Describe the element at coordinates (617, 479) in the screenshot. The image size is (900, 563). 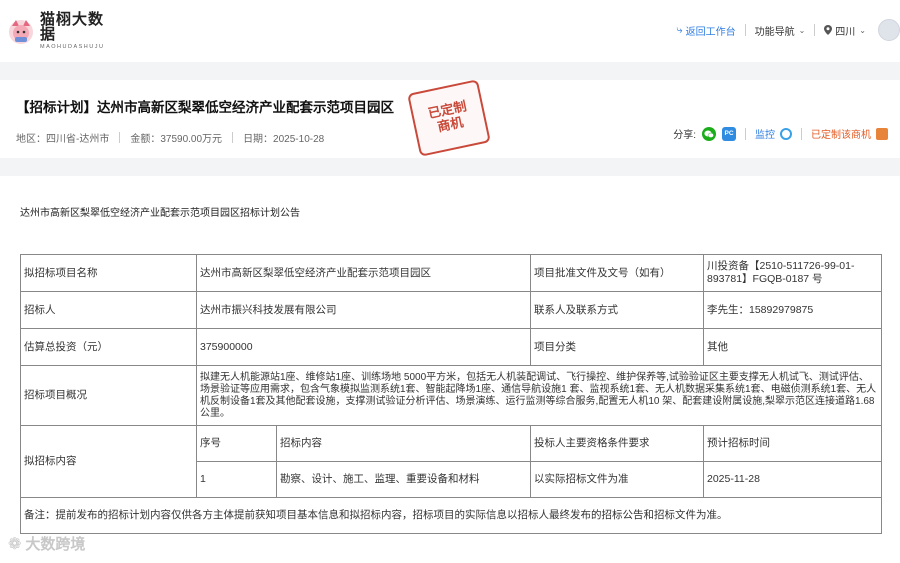
I see `content-cell-qualification: 以实际招标文件为准` at that location.